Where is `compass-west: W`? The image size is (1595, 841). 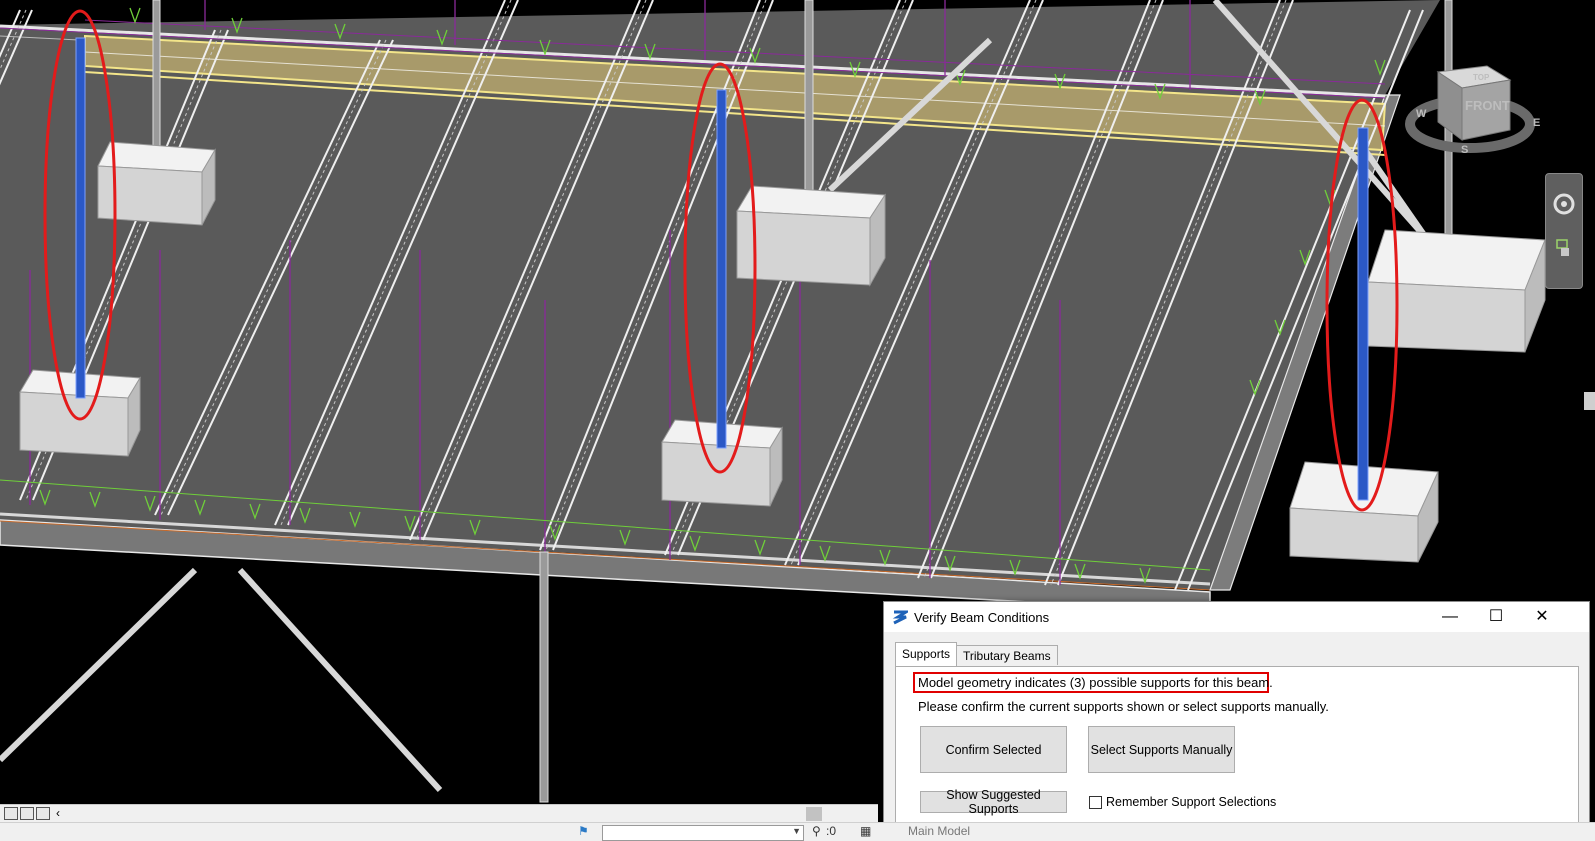
compass-west: W is located at coordinates (1421, 114).